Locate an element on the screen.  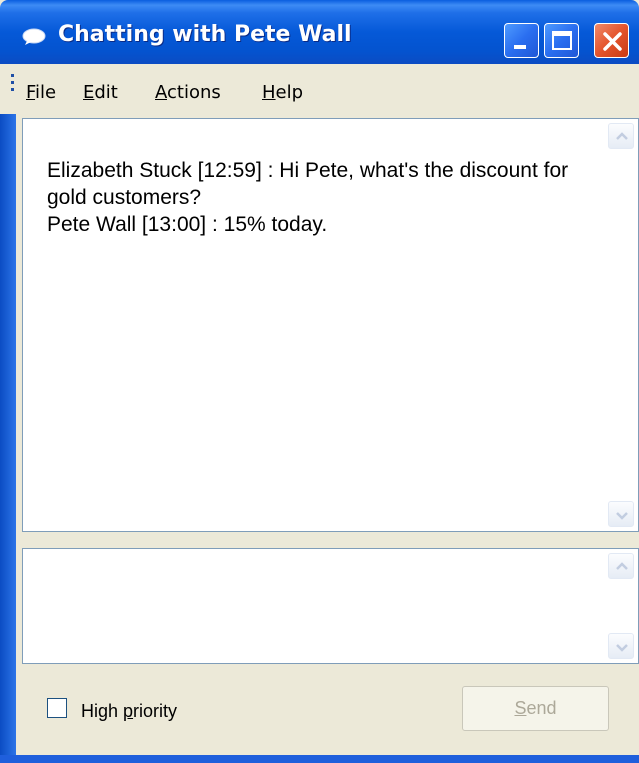
menu-file: File is located at coordinates (41, 92).